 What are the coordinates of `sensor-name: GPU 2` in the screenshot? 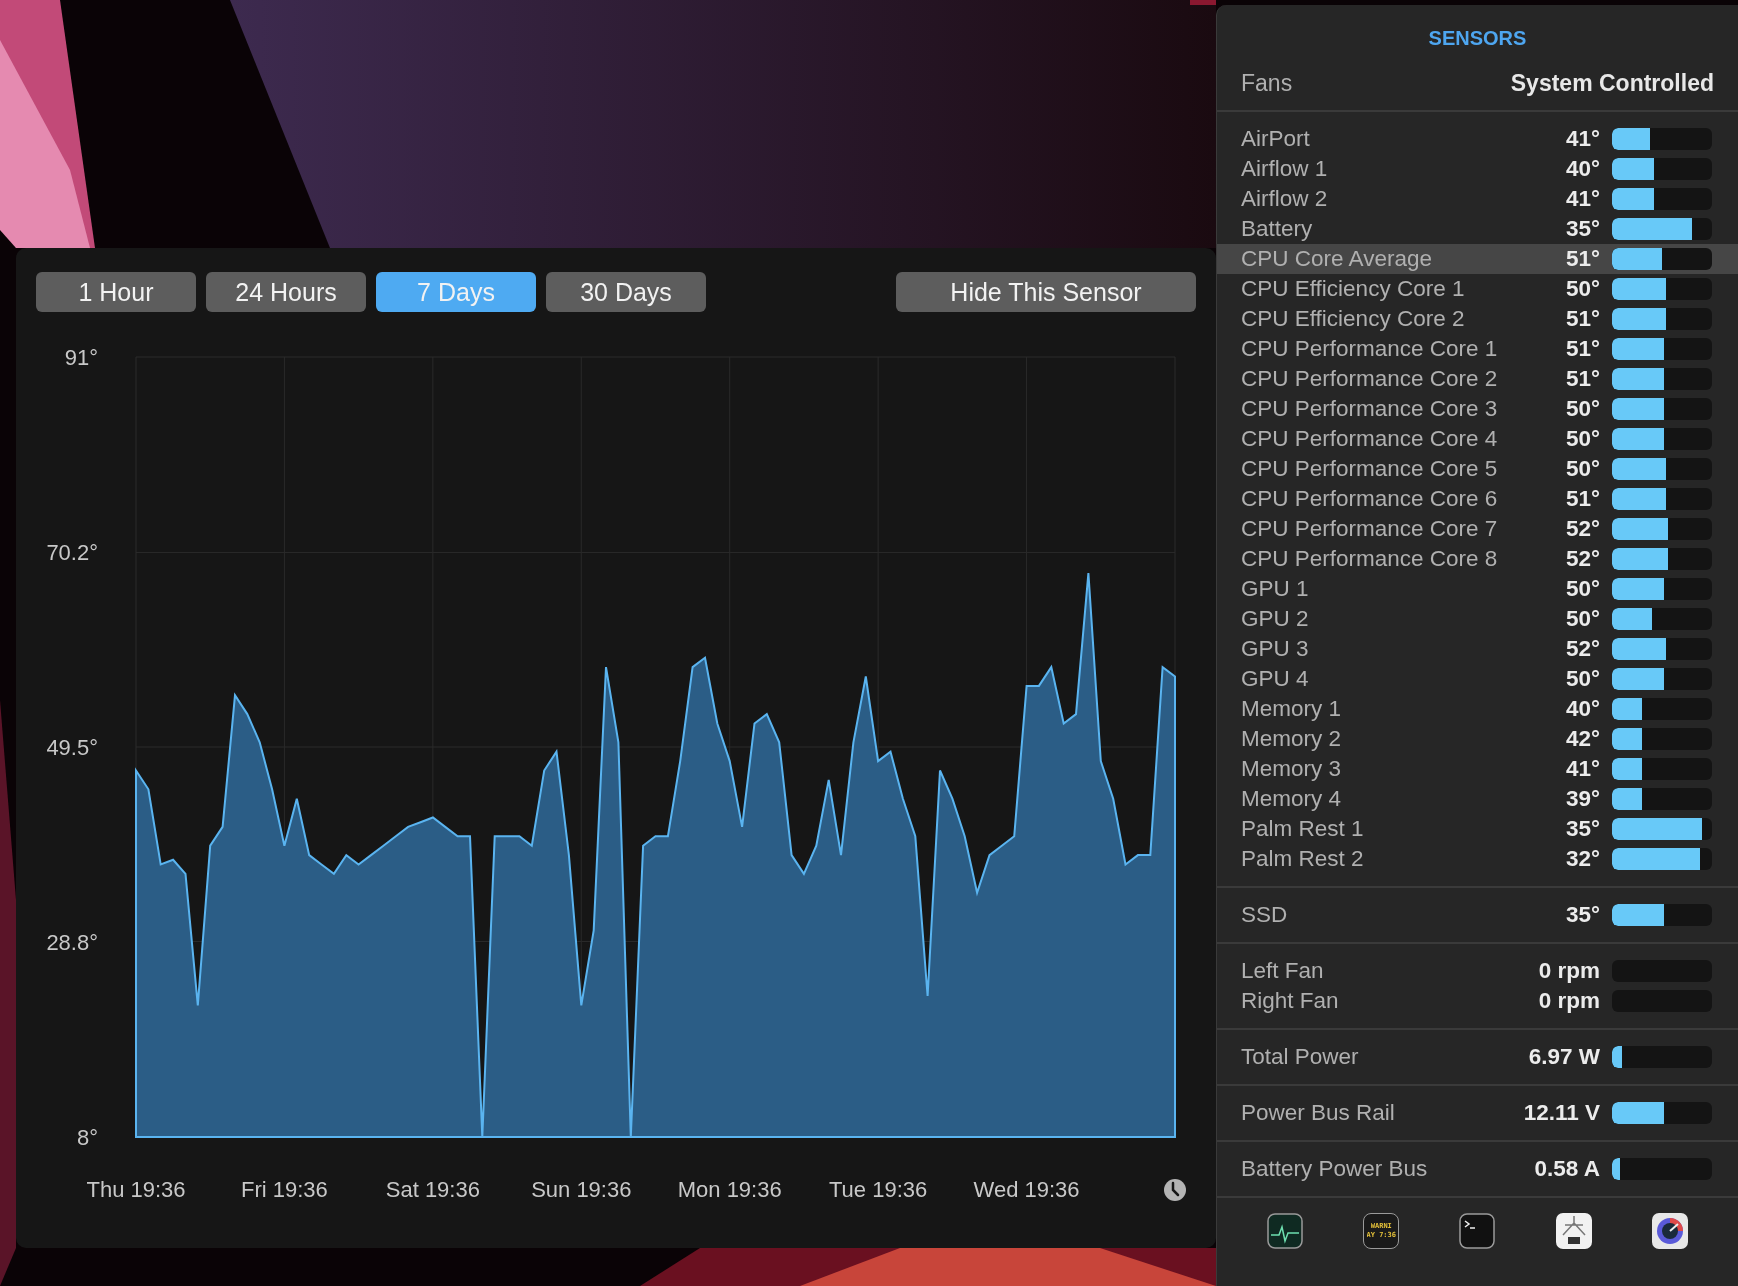 It's located at (1275, 619).